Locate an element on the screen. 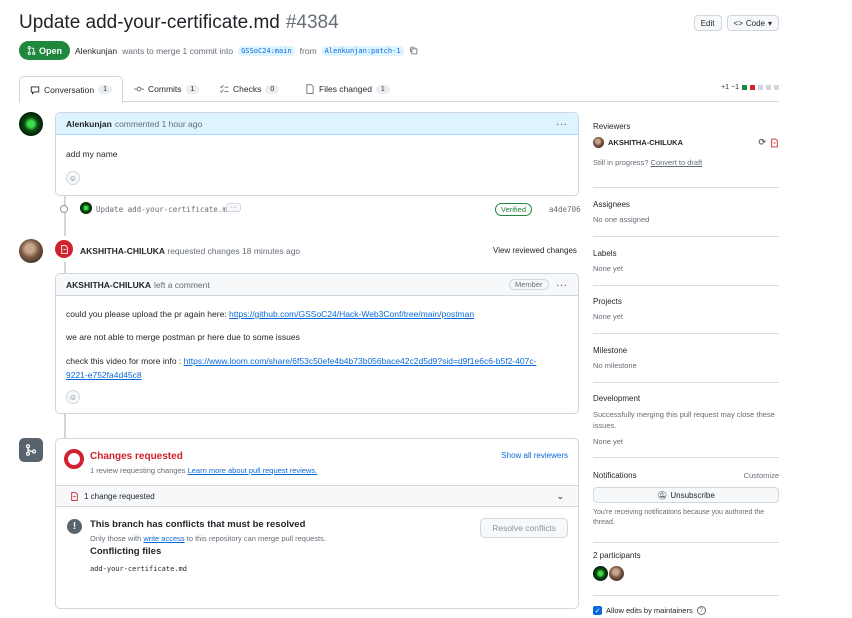  milestone-value: No milestone is located at coordinates (615, 365).